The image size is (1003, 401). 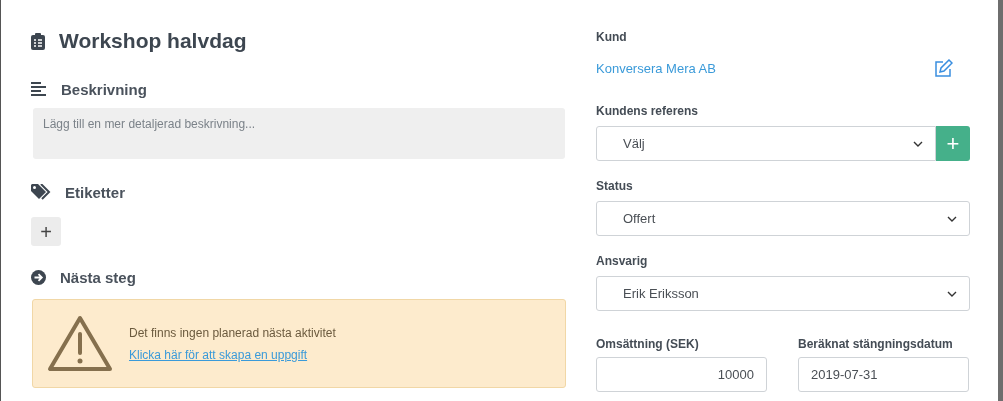 I want to click on section-heading: Beskrivning, so click(x=104, y=89).